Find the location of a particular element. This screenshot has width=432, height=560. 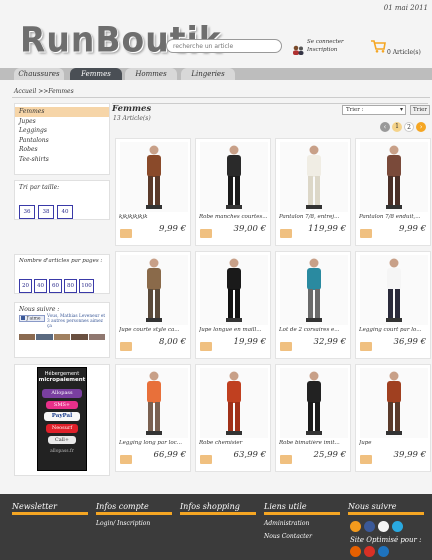

footer-follow-title: Nous suivre is located at coordinates (372, 506).